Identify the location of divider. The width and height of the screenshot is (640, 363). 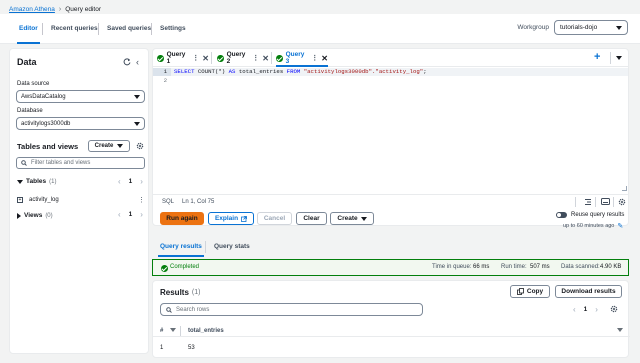
(575, 202).